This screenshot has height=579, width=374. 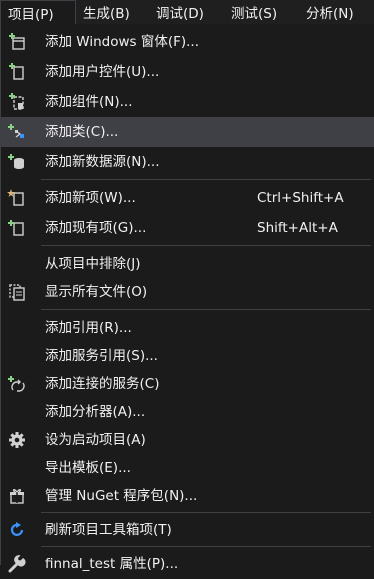 I want to click on add-user-control-icon, so click(x=17, y=72).